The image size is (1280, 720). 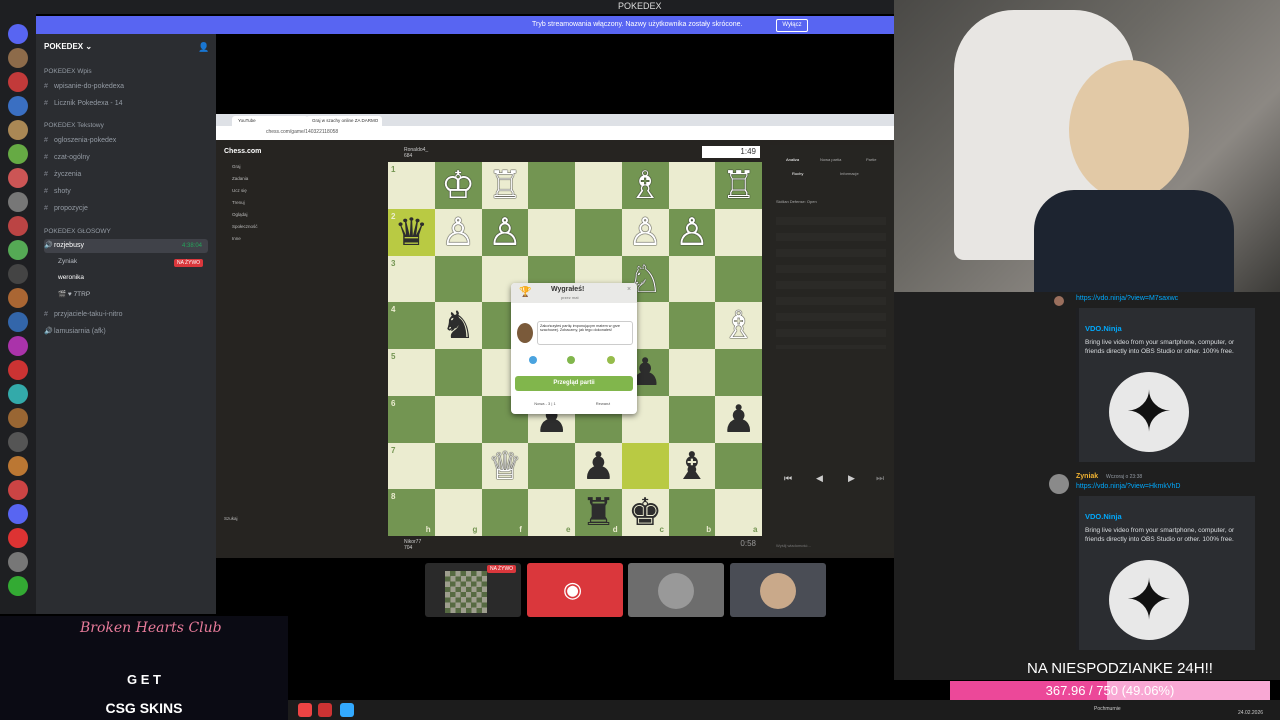 I want to click on channel-item: # czat-ogólny, so click(x=126, y=158).